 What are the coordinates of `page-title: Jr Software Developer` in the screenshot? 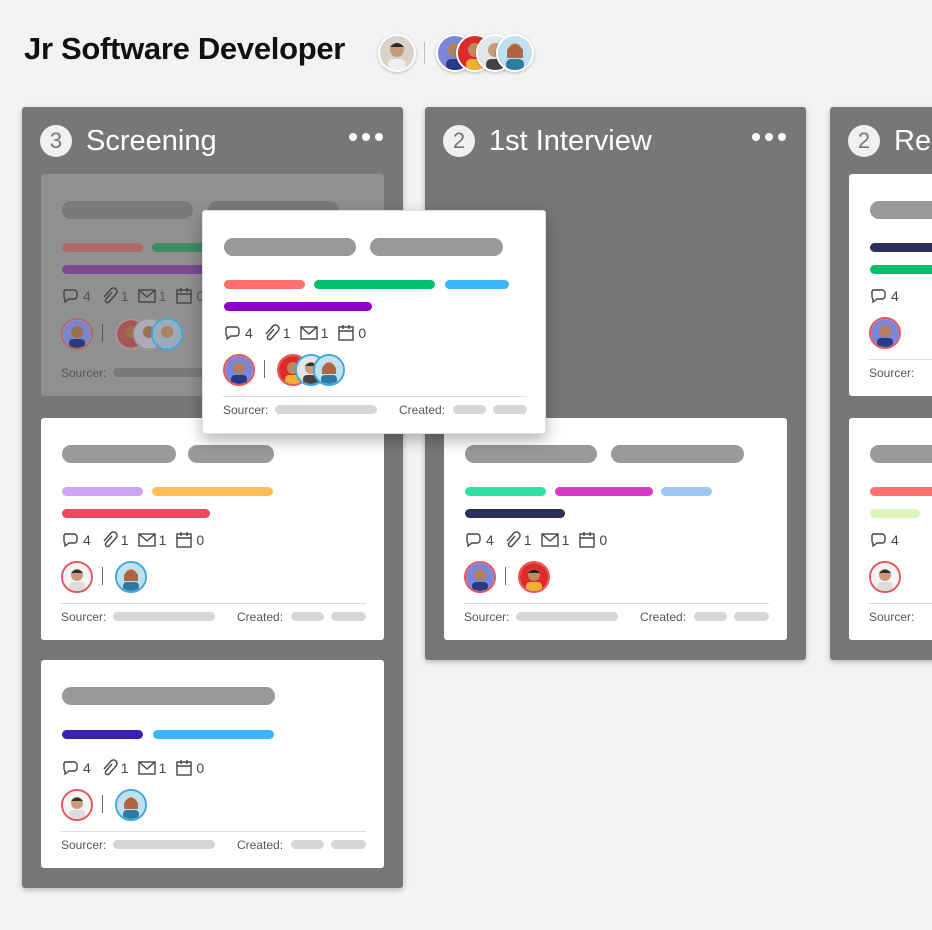 It's located at (185, 48).